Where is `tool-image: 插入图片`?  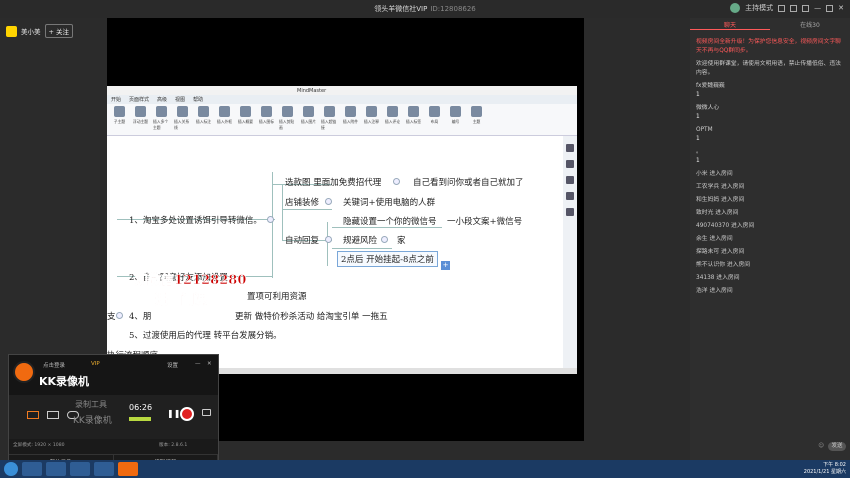 tool-image: 插入图片 is located at coordinates (308, 119).